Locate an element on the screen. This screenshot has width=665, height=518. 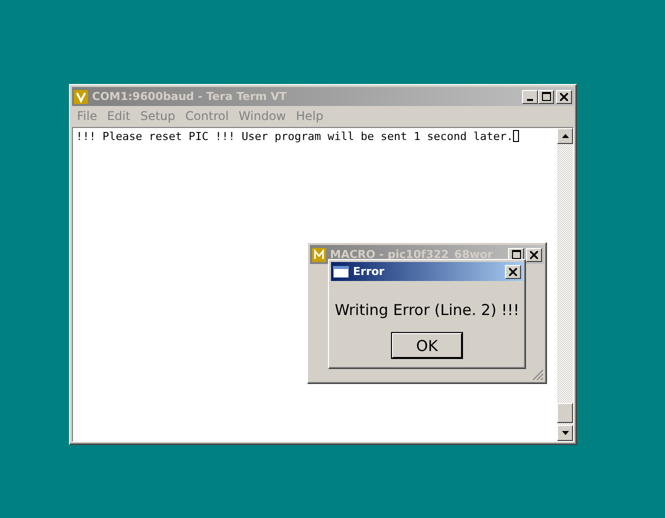
ok-button: OK is located at coordinates (427, 345).